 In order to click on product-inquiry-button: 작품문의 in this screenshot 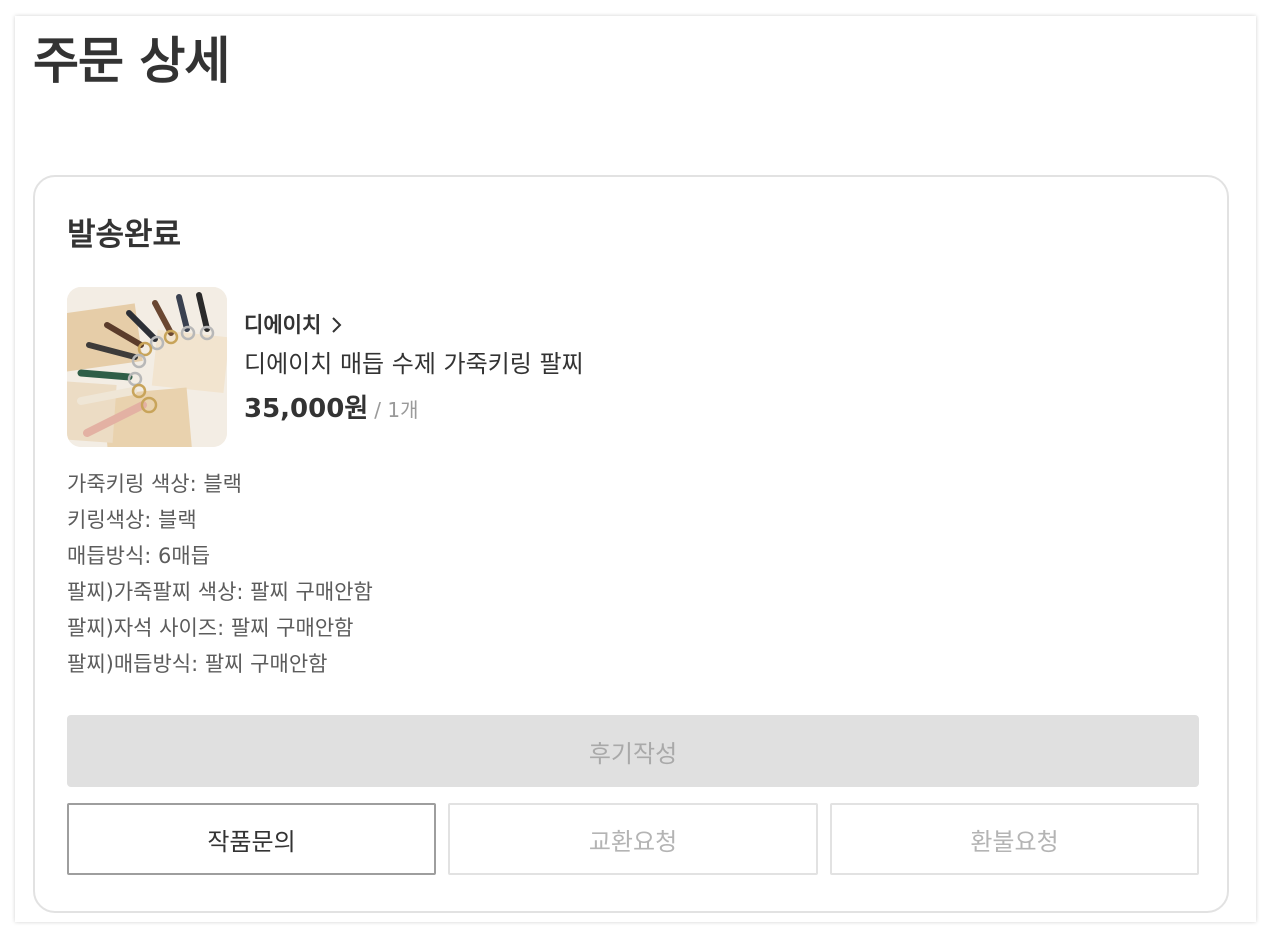, I will do `click(251, 839)`.